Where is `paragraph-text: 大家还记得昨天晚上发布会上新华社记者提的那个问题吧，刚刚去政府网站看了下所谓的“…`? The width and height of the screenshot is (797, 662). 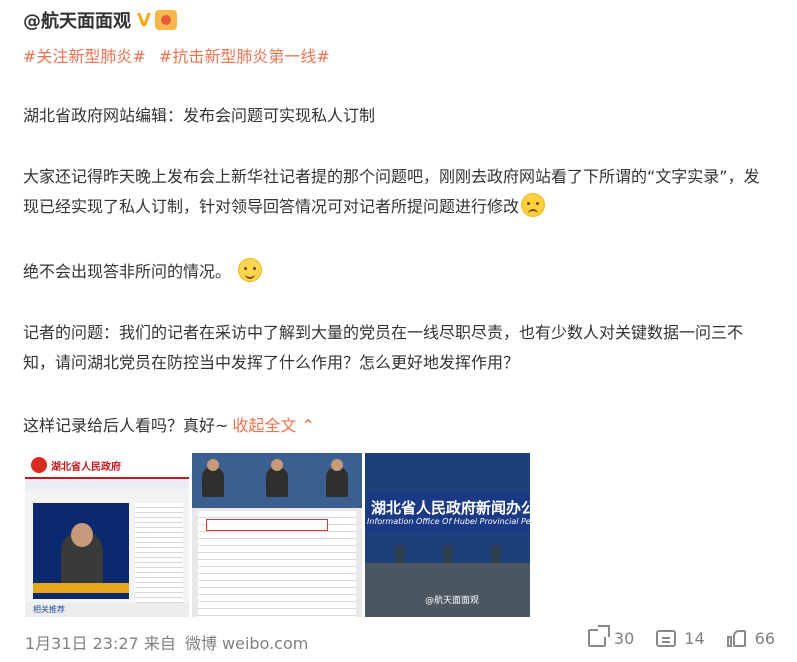
paragraph-text: 大家还记得昨天晚上发布会上新华社记者提的那个问题吧，刚刚去政府网站看了下所谓的“… is located at coordinates (391, 191).